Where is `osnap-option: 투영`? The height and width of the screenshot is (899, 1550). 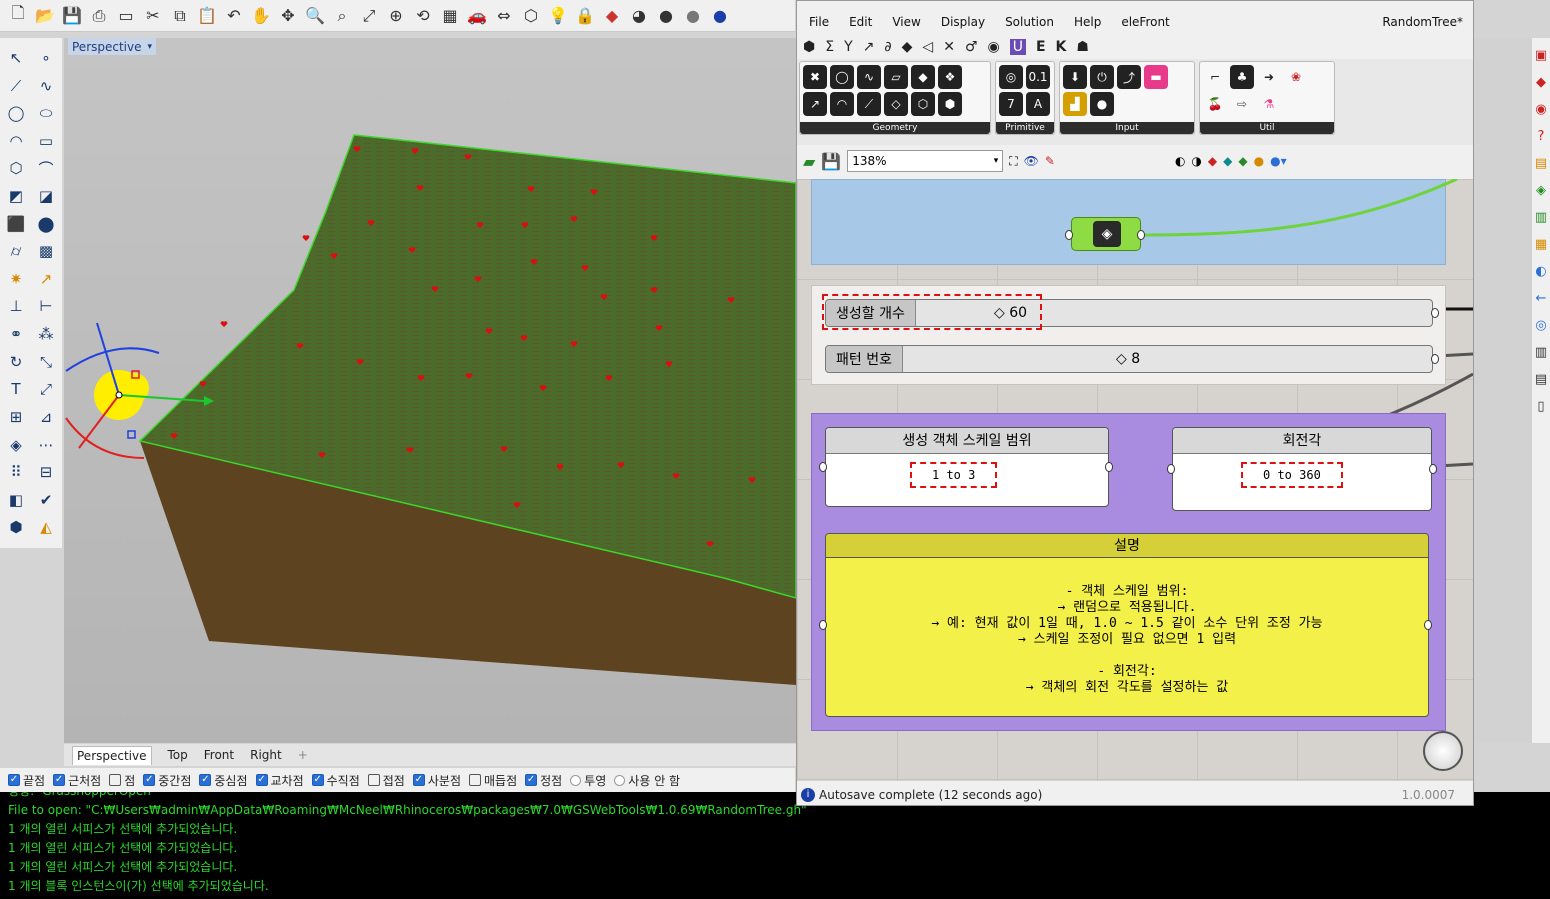
osnap-option: 투영 is located at coordinates (588, 780).